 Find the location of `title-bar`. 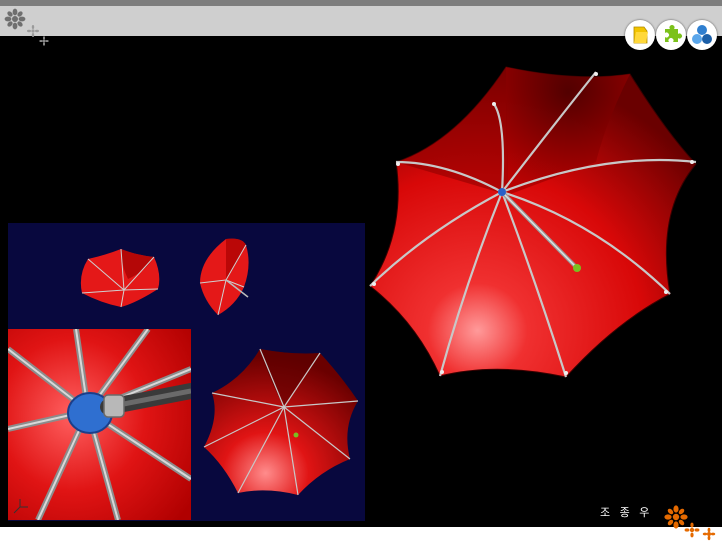

title-bar is located at coordinates (361, 21).